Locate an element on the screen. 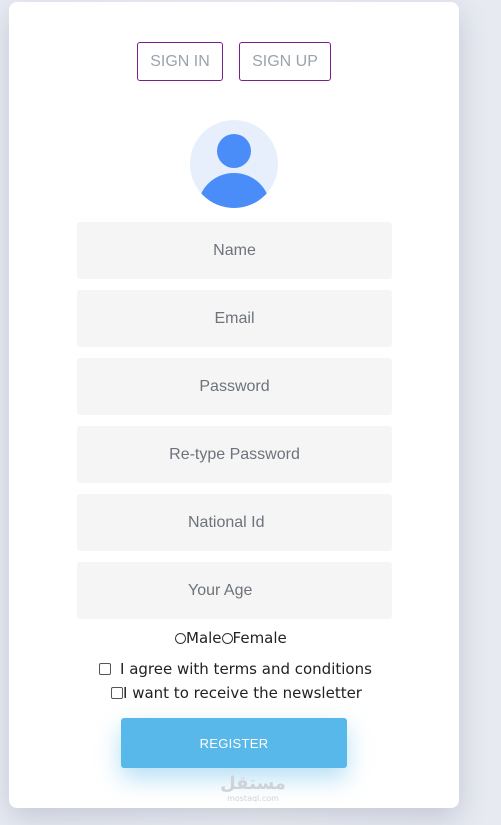  male-radio is located at coordinates (180, 638).